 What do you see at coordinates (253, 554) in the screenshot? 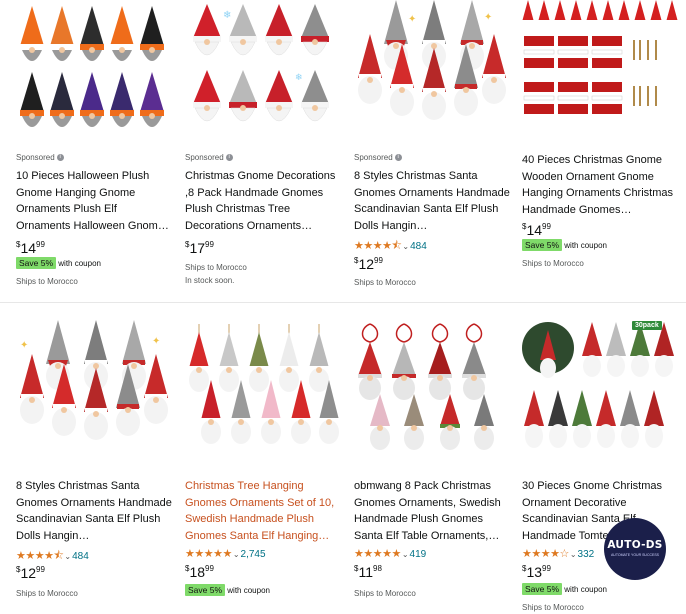
I see `rating-count: 2,745` at bounding box center [253, 554].